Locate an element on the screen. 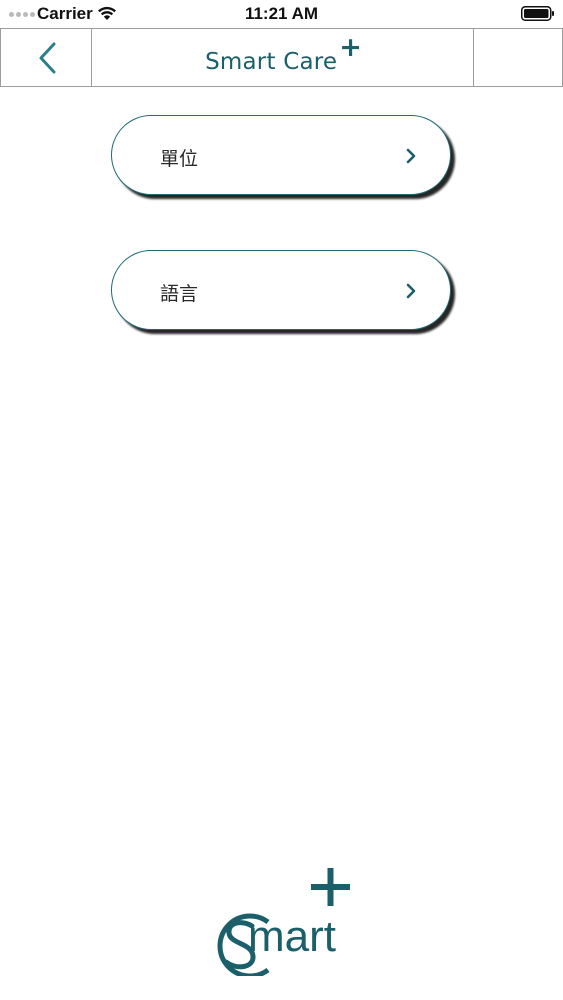  clock: 11:21 AM is located at coordinates (281, 13).